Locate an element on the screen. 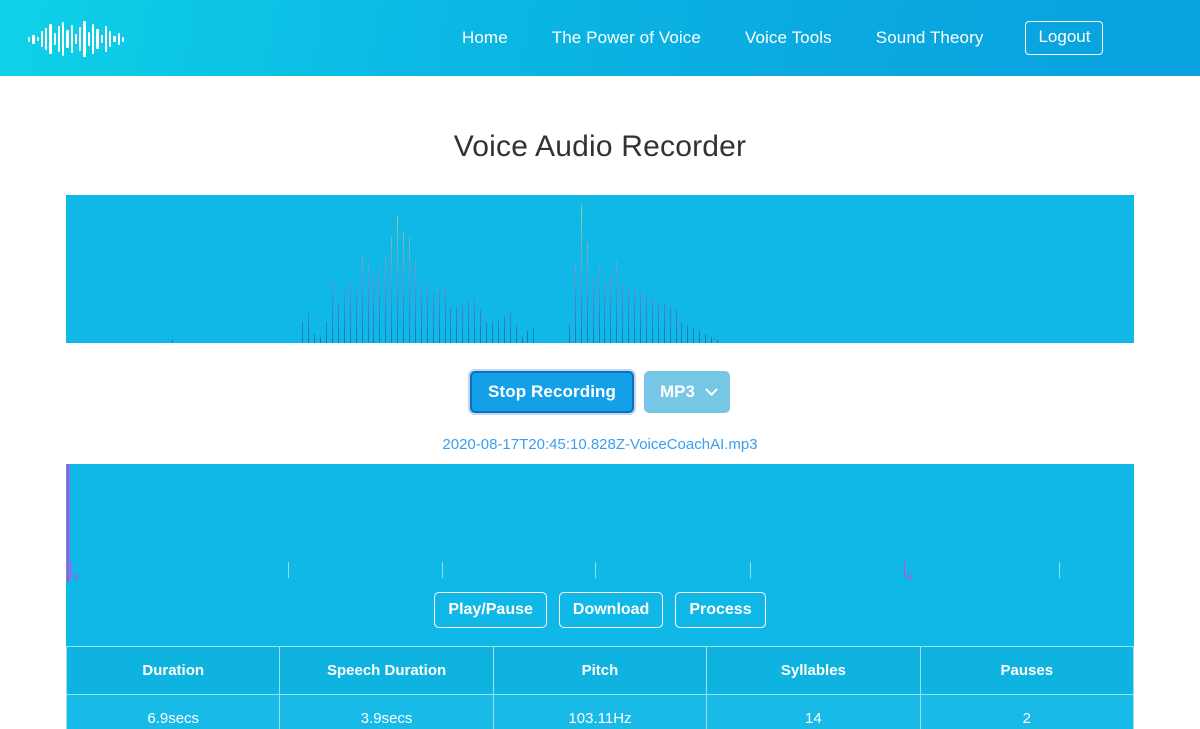  column-header-syllables: Syllables is located at coordinates (813, 670).